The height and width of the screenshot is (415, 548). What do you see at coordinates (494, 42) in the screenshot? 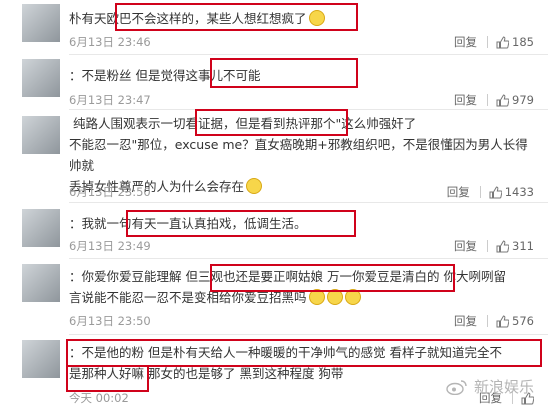
I see `comment-actions: 回复 185` at bounding box center [494, 42].